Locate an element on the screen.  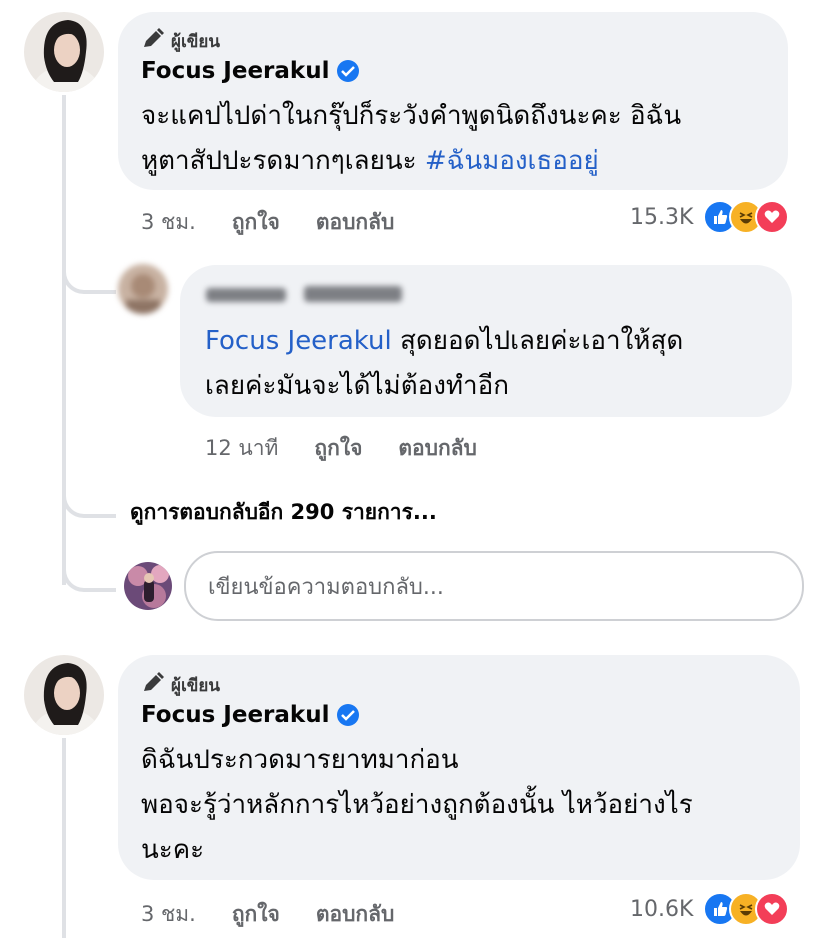
comment-text-line: หูตาสัปปะรดมากๆเลยนะ #ฉันมองเธออยู่ is located at coordinates (461, 161).